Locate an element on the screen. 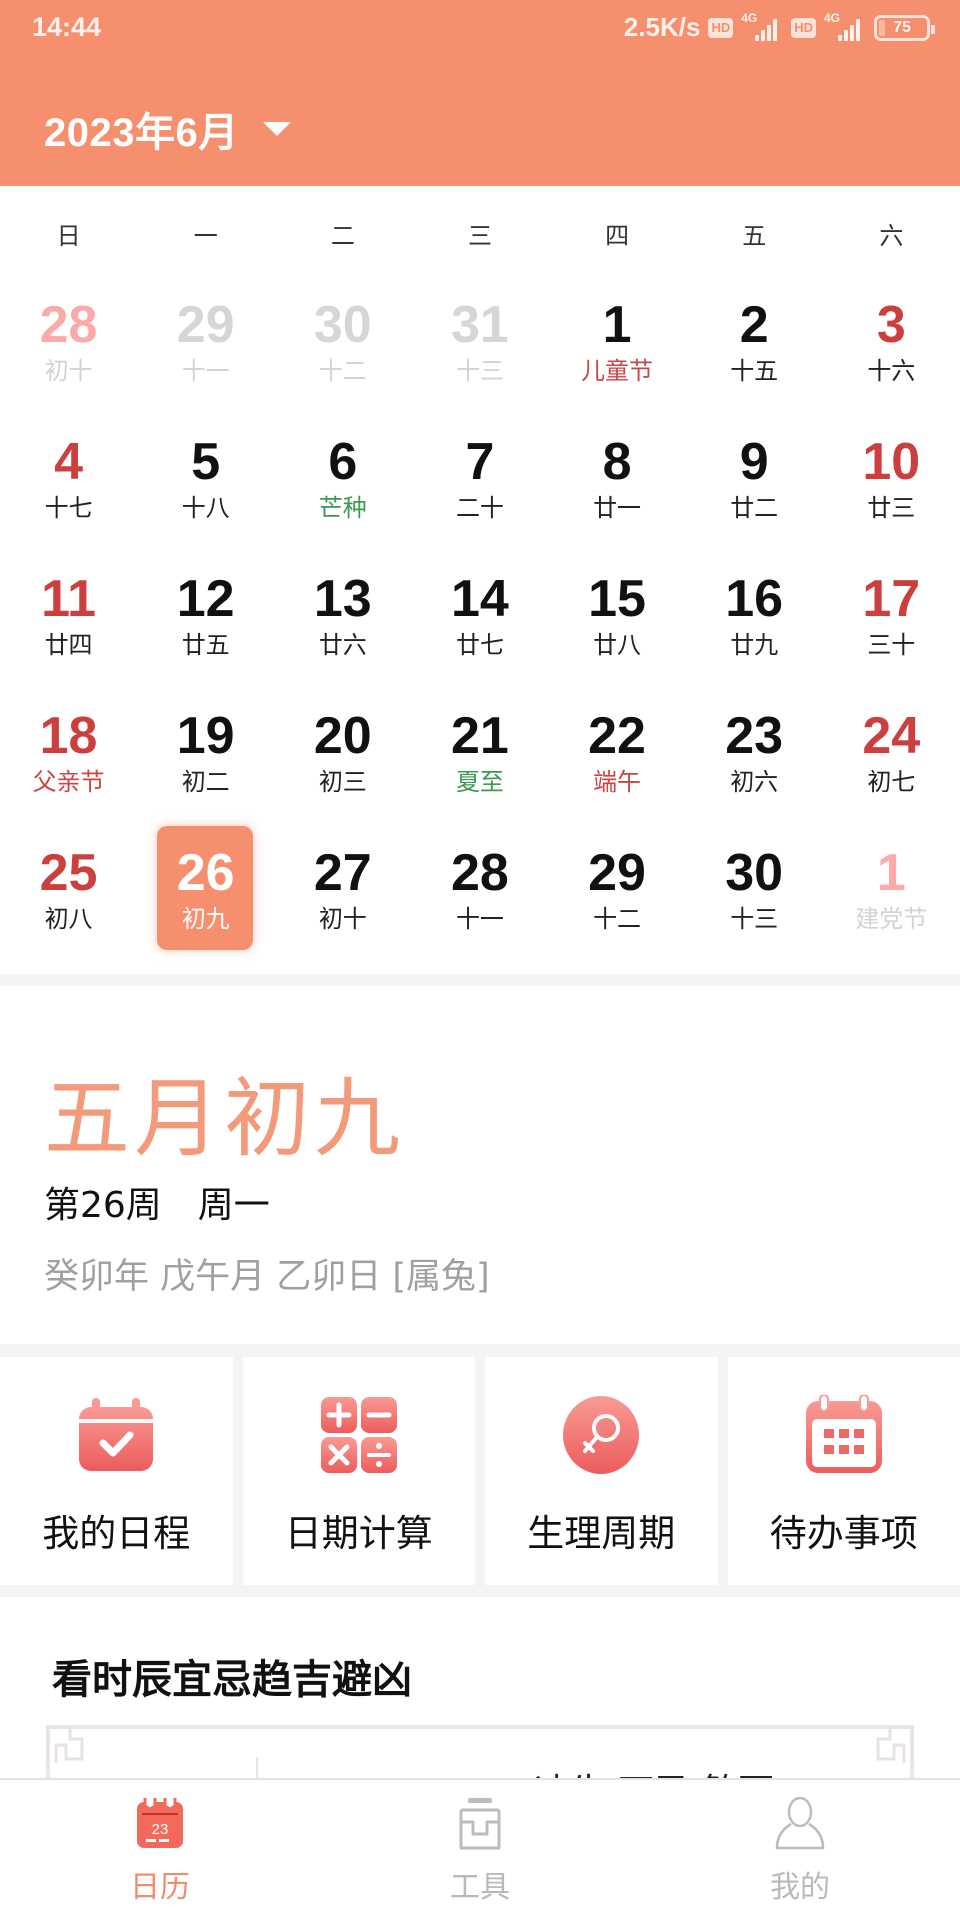  network-speed: 2.5K/s is located at coordinates (662, 27).